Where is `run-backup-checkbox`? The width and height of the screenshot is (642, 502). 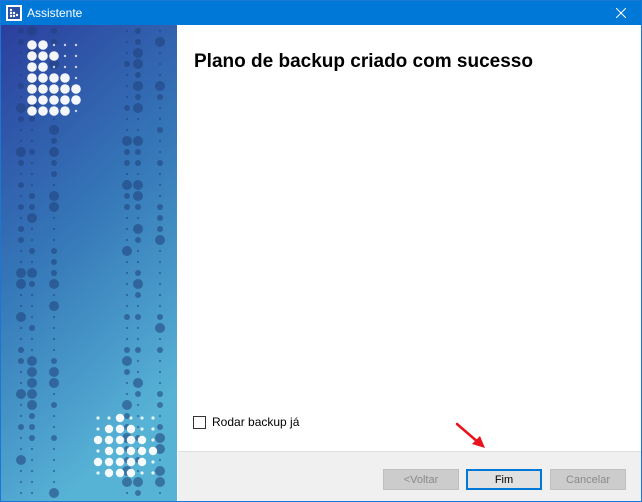 run-backup-checkbox is located at coordinates (199, 422).